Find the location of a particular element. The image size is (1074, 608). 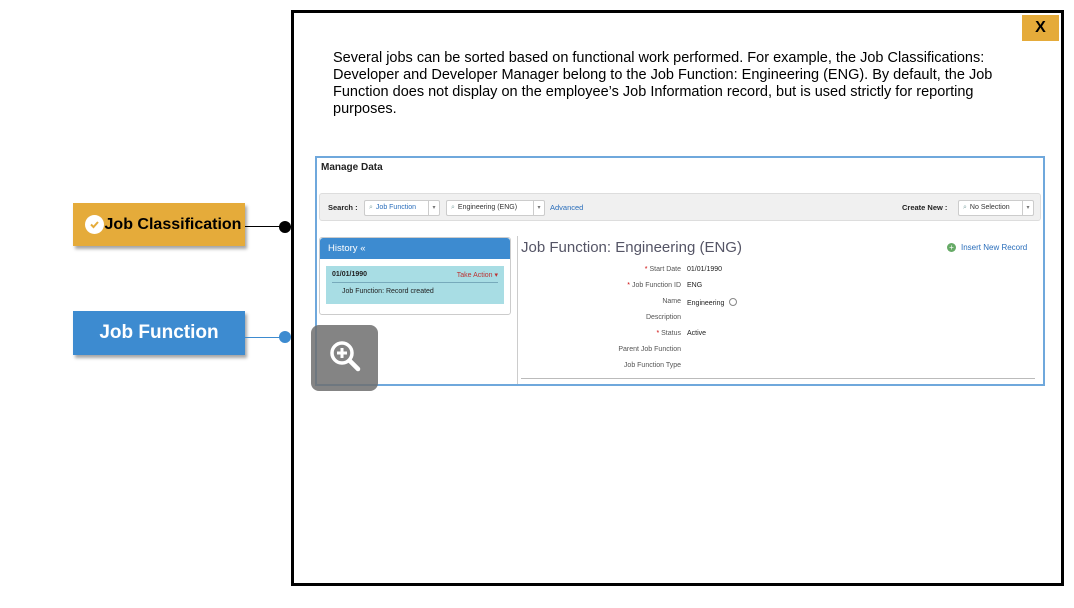

history-date: 01/01/1990 is located at coordinates (350, 274).